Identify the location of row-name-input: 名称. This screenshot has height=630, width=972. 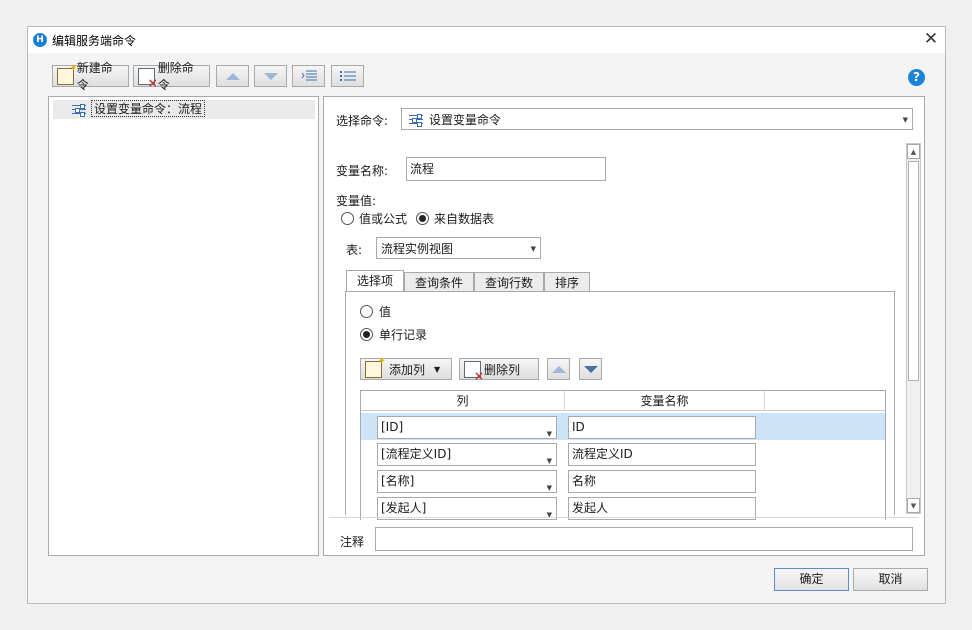
(662, 481).